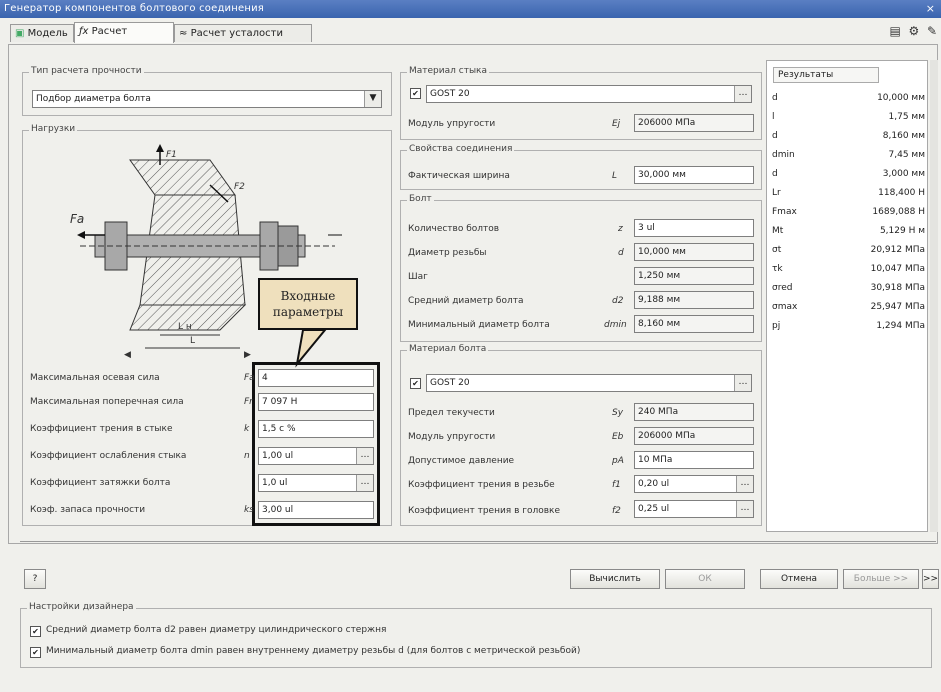  What do you see at coordinates (109, 31) in the screenshot?
I see `tab-calculation-label: Расчет` at bounding box center [109, 31].